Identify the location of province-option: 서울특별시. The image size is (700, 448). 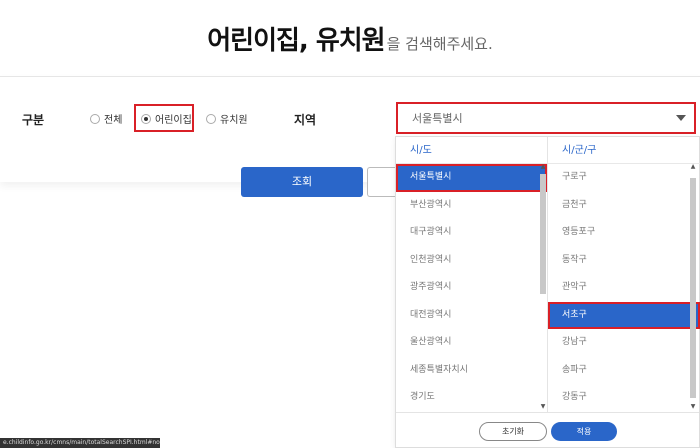
(471, 178).